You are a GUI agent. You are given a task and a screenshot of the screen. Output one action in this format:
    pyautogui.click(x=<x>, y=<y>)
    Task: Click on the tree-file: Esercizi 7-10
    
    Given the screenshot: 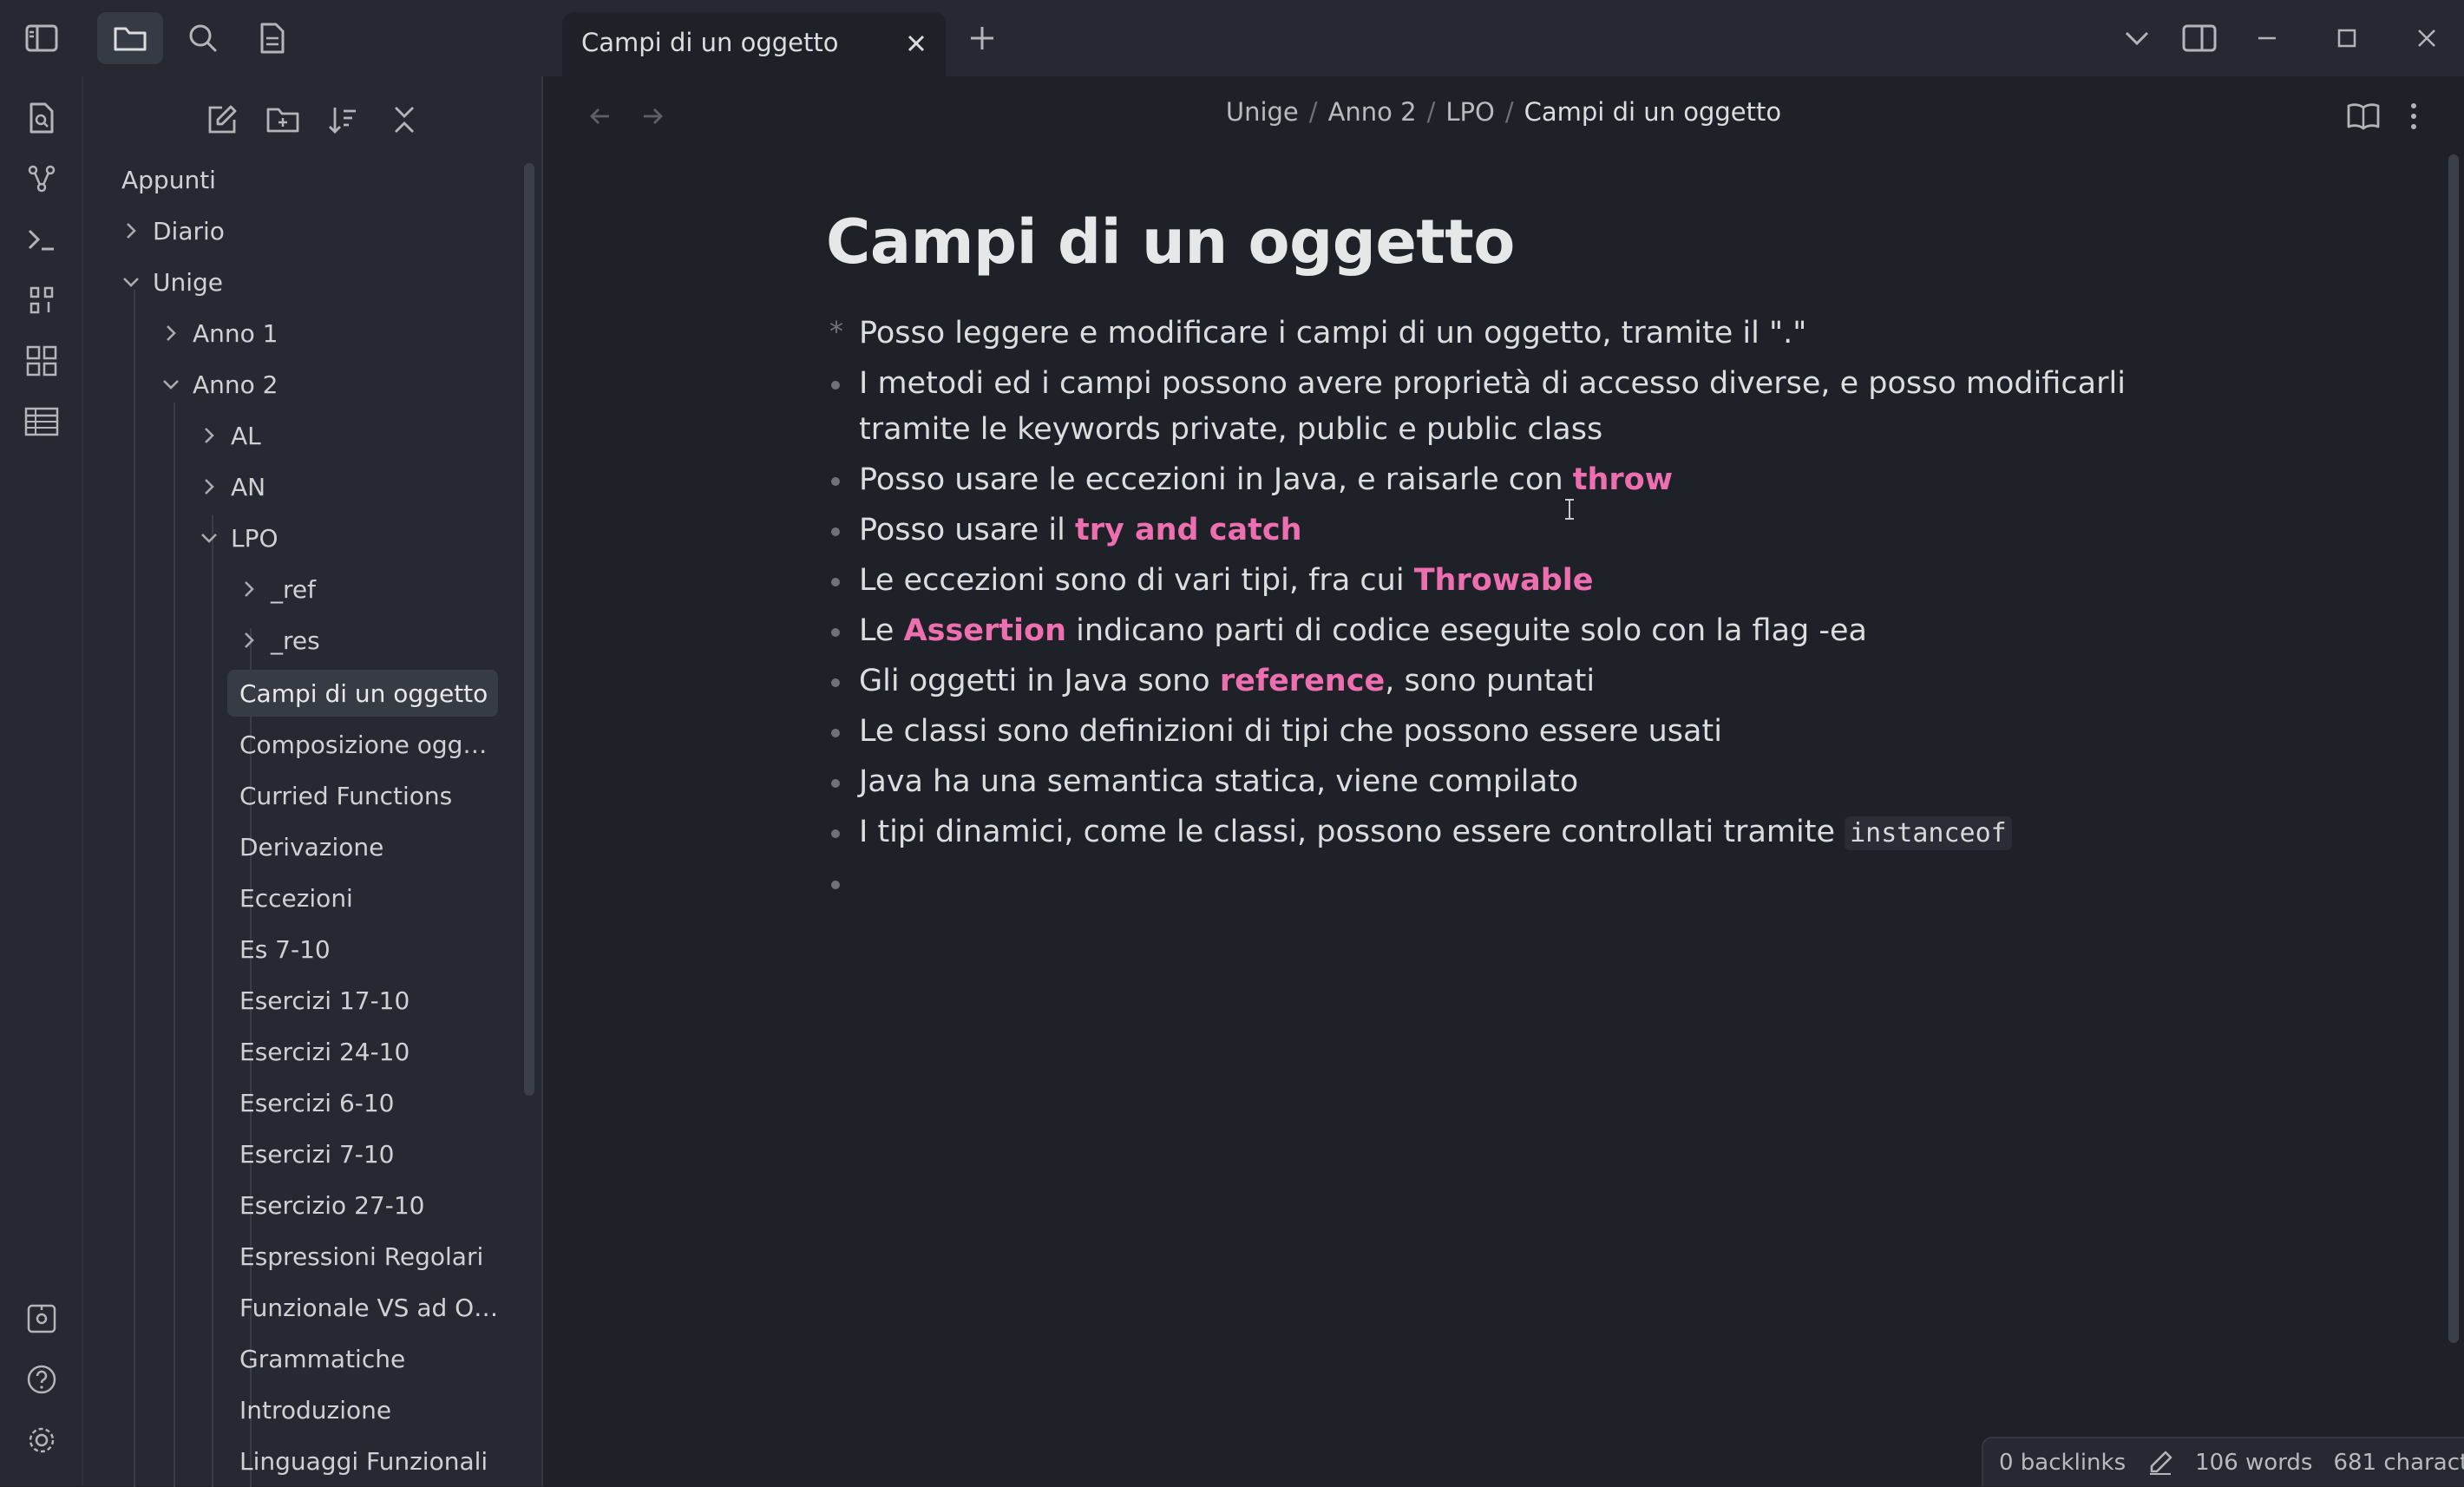 What is the action you would take?
    pyautogui.click(x=317, y=1153)
    